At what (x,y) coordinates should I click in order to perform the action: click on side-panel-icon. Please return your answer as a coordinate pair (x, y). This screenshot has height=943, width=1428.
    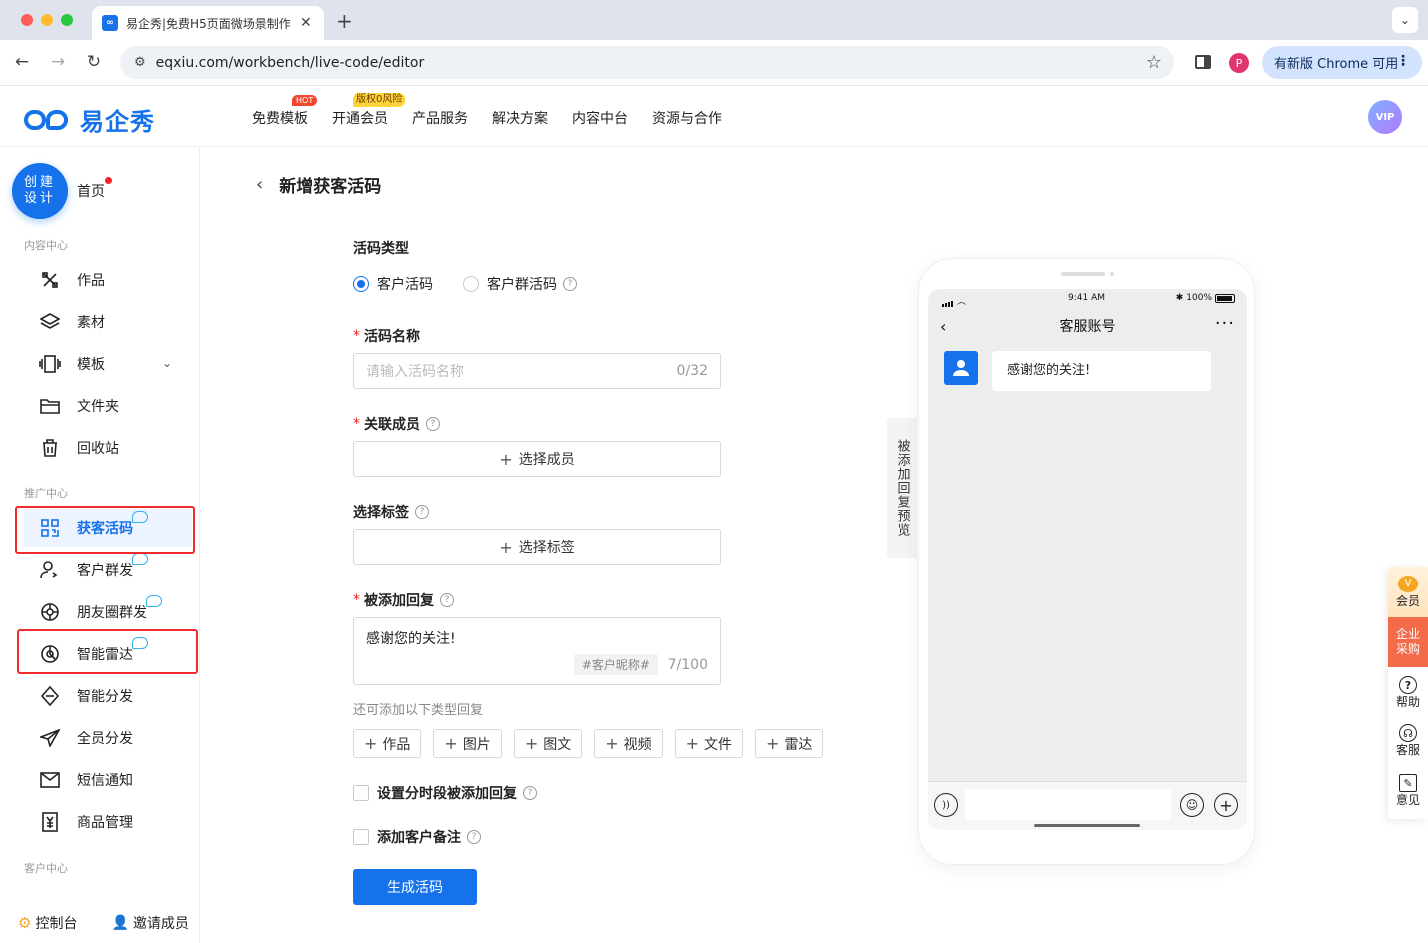
    Looking at the image, I should click on (1203, 62).